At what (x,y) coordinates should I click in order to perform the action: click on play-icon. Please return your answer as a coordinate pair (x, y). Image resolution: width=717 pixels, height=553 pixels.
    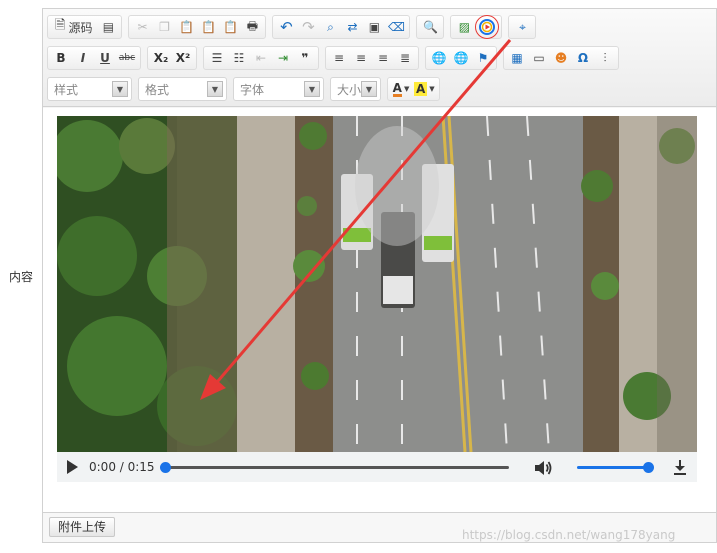
    Looking at the image, I should click on (72, 467).